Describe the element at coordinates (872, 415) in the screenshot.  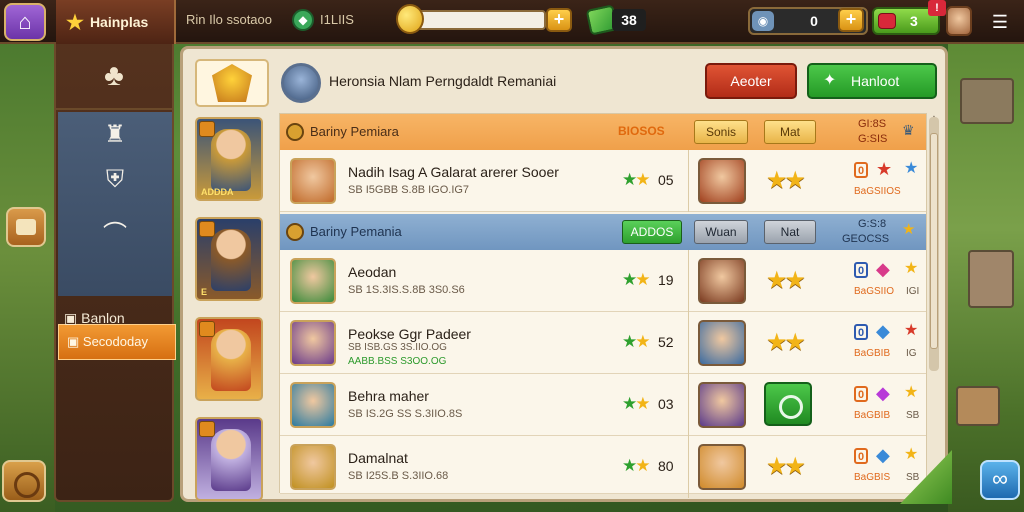
I see `meta-code: BaGBIB` at that location.